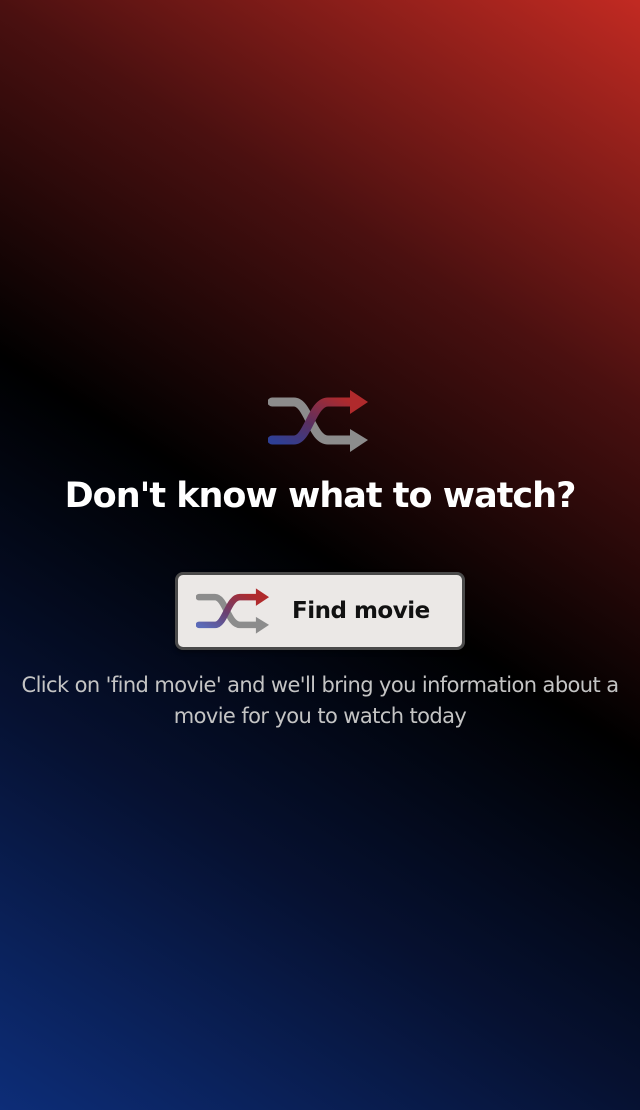 The width and height of the screenshot is (640, 1110). Describe the element at coordinates (361, 611) in the screenshot. I see `find-movie-label: Find movie` at that location.